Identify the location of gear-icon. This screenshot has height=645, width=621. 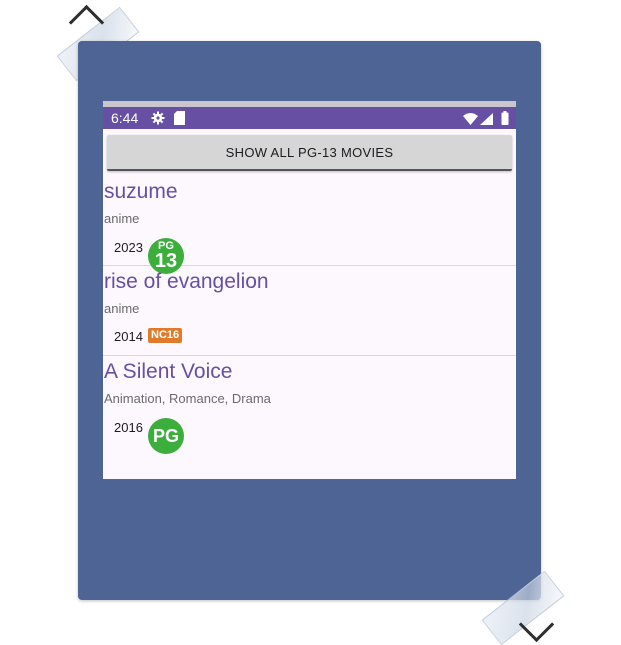
(158, 120).